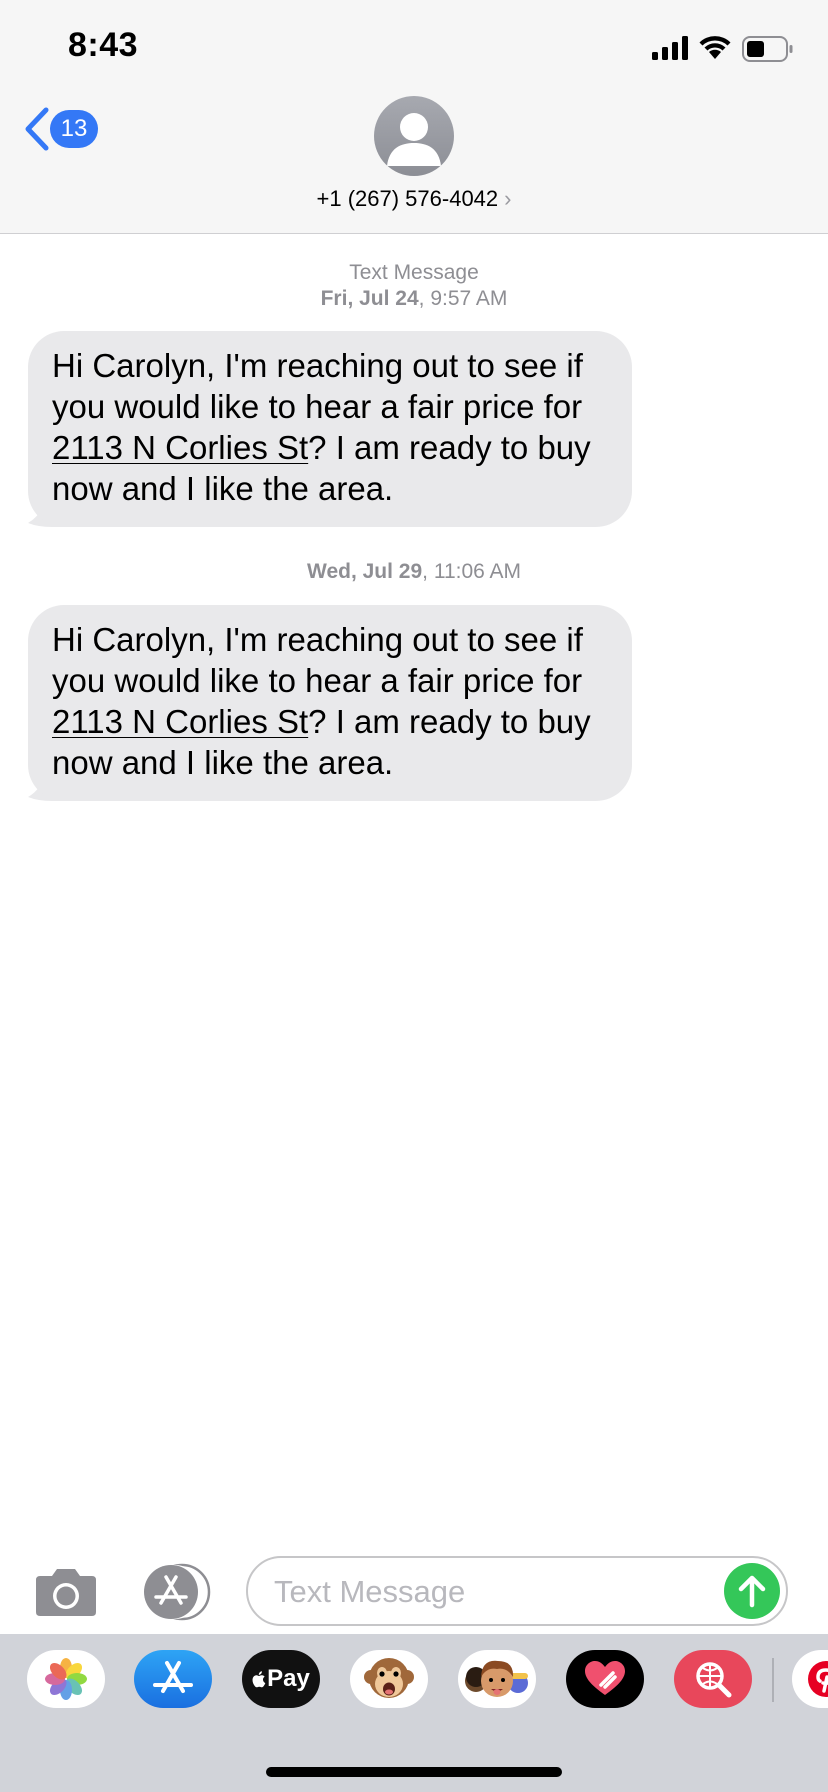 The width and height of the screenshot is (828, 1792). What do you see at coordinates (365, 571) in the screenshot?
I see `timestamp-date: Wed, Jul 29` at bounding box center [365, 571].